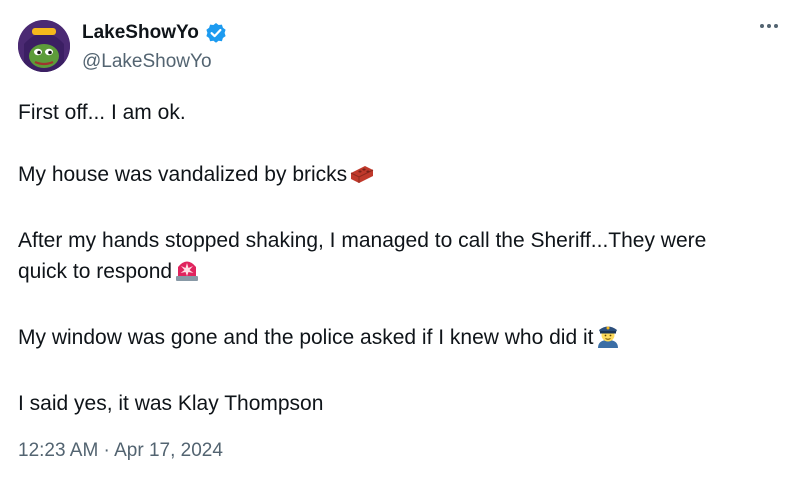 The width and height of the screenshot is (800, 482). I want to click on brick-emoji-icon, so click(362, 178).